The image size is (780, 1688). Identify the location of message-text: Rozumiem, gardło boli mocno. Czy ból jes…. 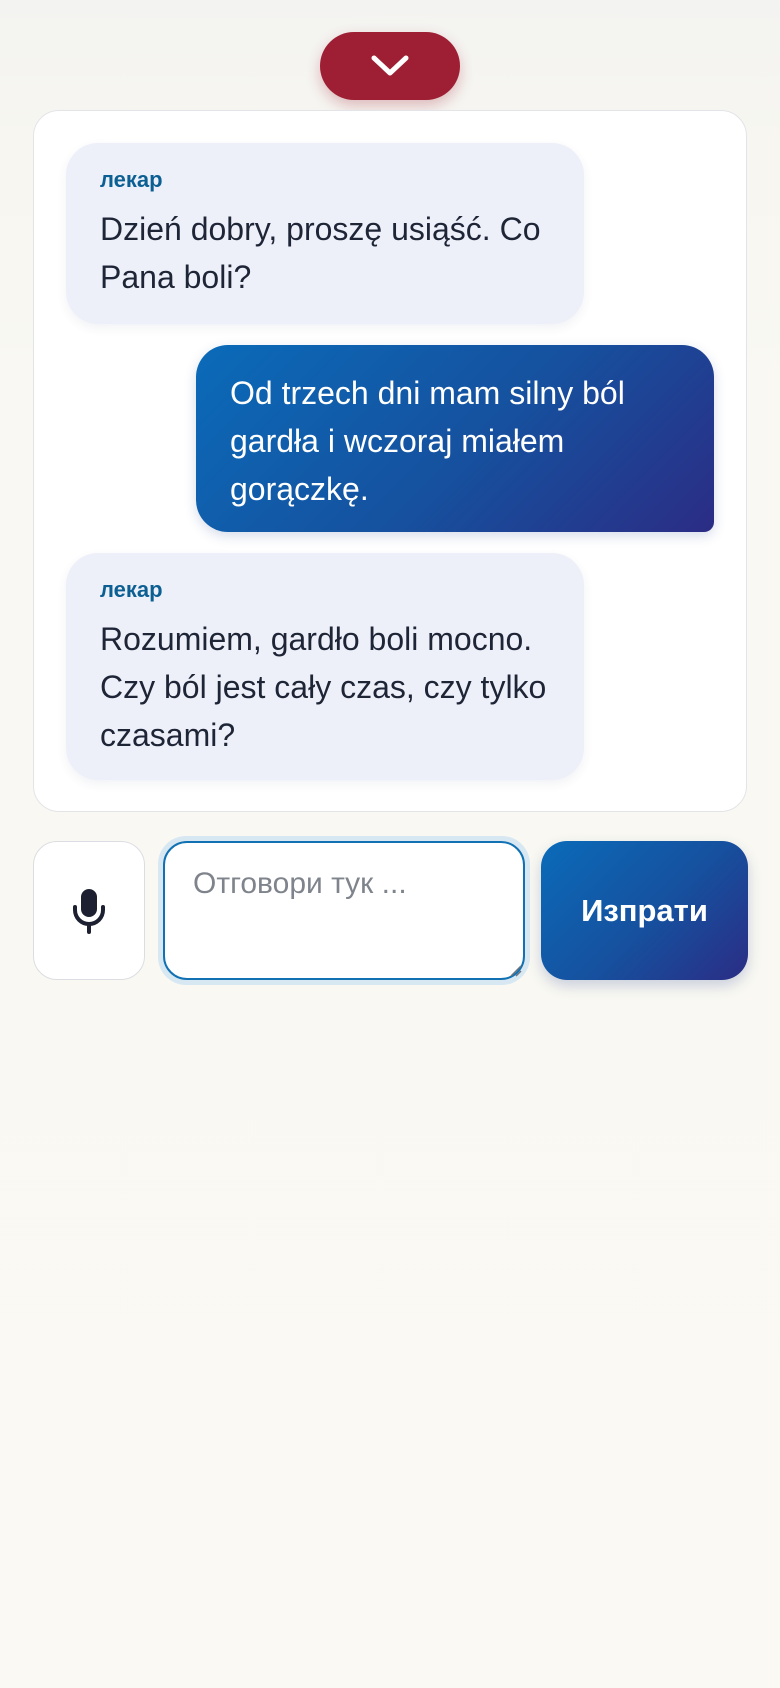
(323, 687).